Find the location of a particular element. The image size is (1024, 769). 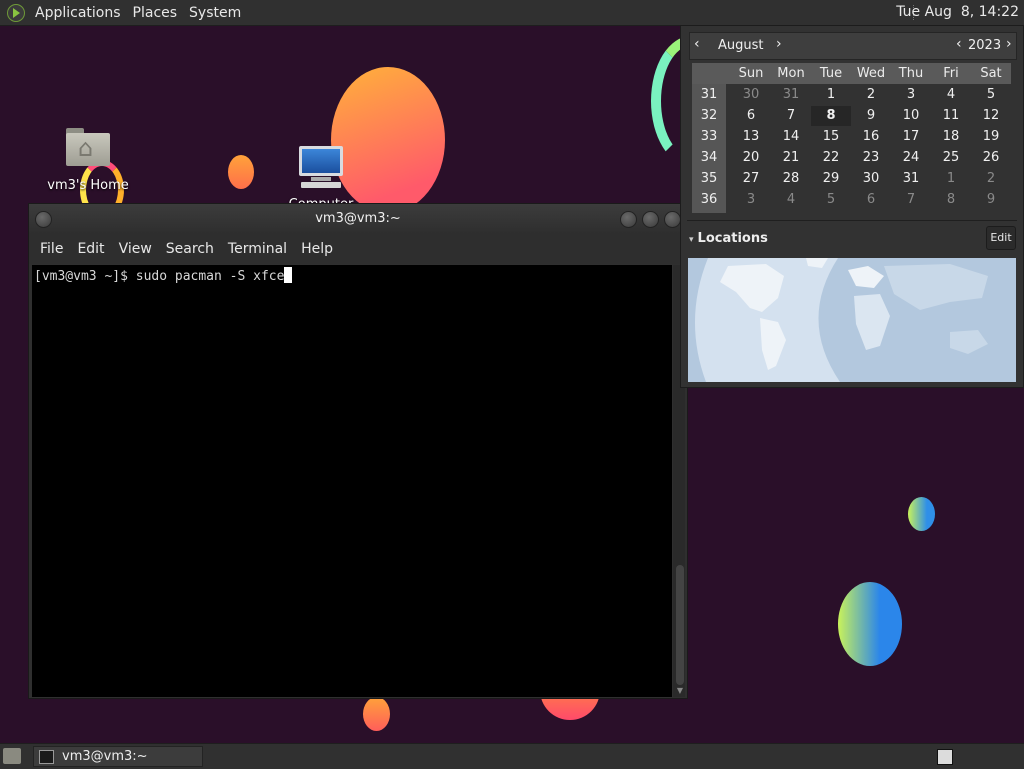

calendar-day: 22 is located at coordinates (831, 157).